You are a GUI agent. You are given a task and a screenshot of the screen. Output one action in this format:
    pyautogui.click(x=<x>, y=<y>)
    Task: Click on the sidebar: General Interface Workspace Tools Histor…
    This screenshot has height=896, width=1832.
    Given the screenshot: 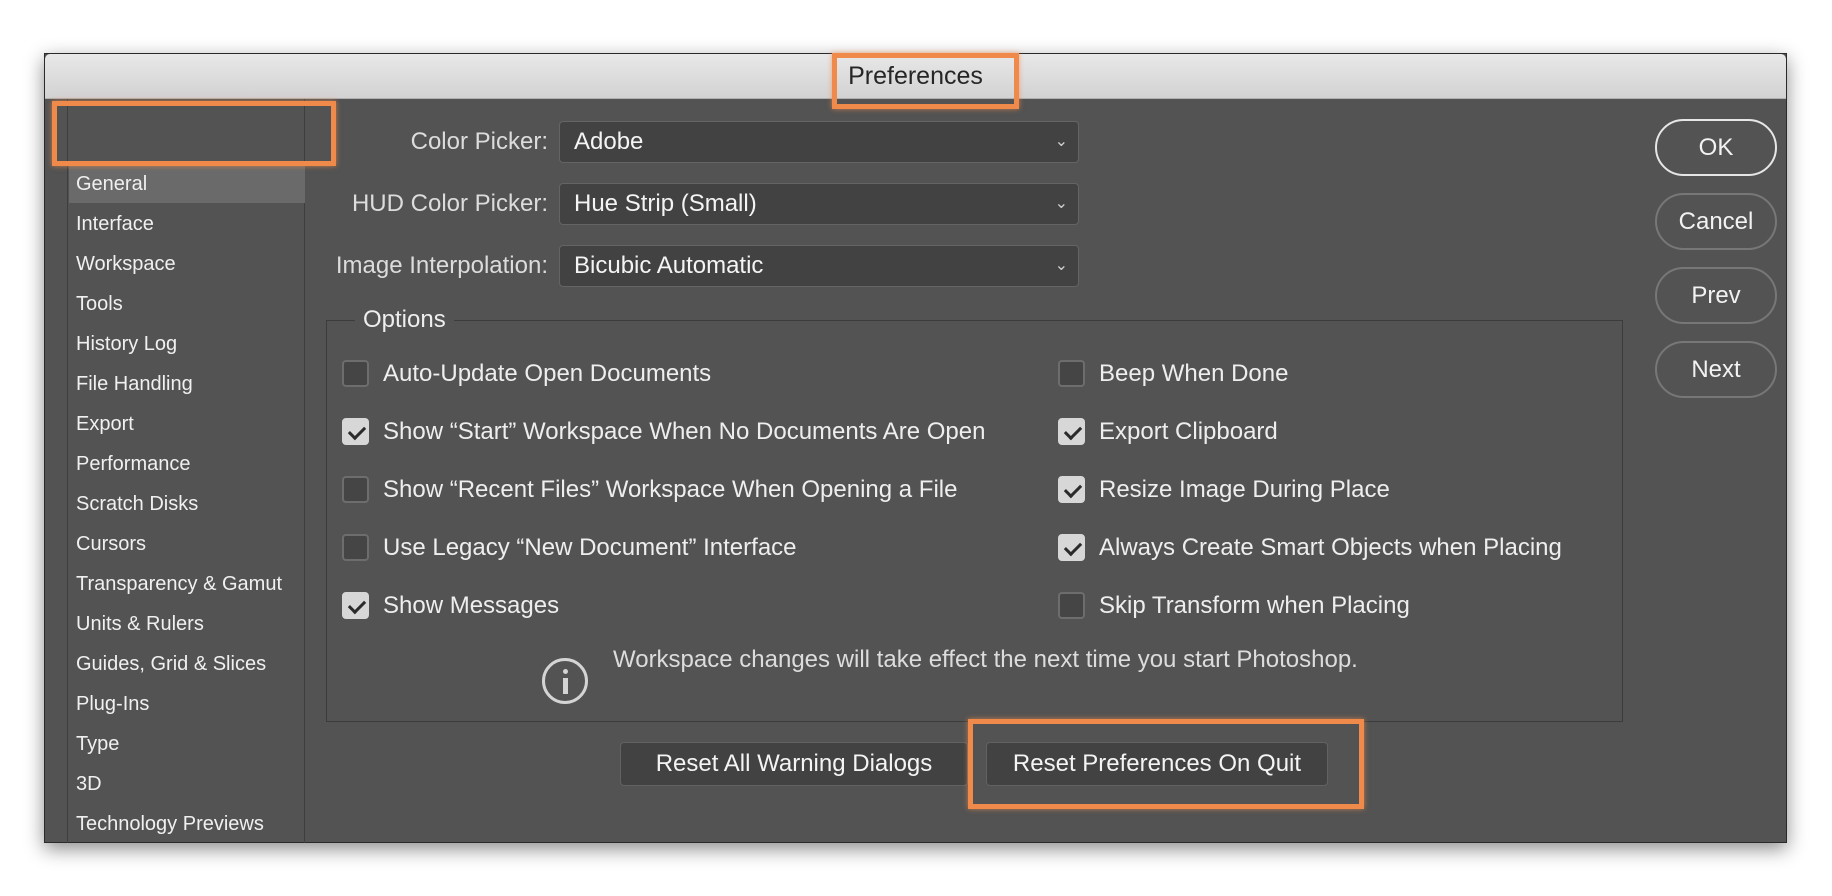 What is the action you would take?
    pyautogui.click(x=186, y=471)
    